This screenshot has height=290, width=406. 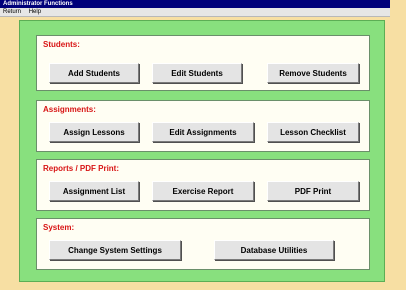 I want to click on database-utilities-button: Database Utilities, so click(x=274, y=250).